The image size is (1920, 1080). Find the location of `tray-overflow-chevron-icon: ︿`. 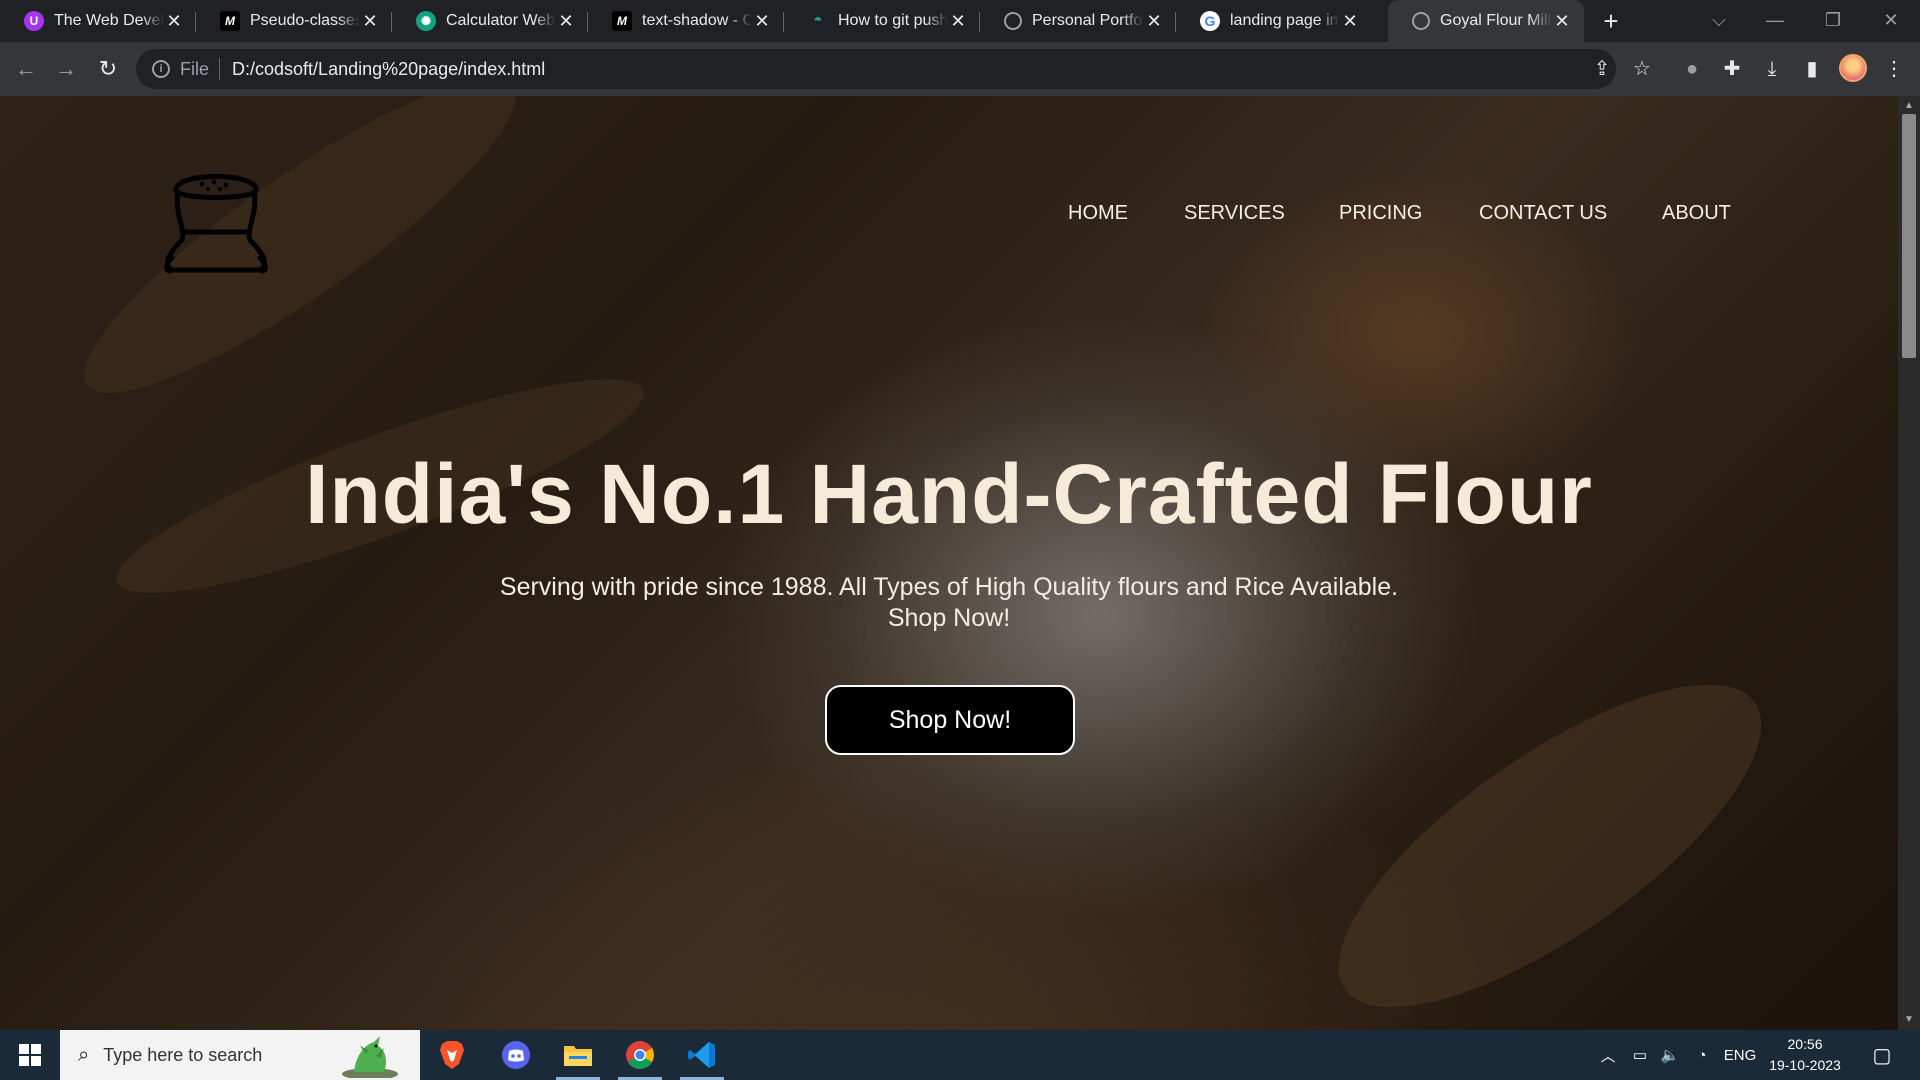

tray-overflow-chevron-icon: ︿ is located at coordinates (1608, 1055).